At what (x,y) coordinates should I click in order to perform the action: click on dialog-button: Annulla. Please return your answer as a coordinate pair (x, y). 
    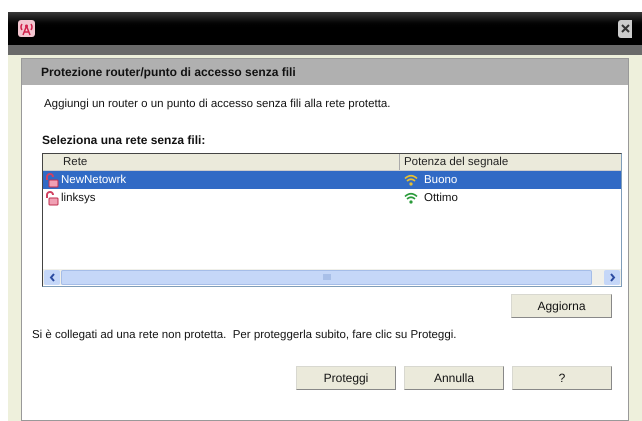
    Looking at the image, I should click on (454, 378).